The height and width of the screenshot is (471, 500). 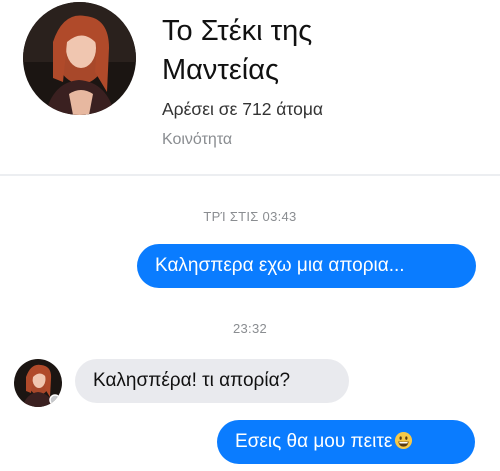 What do you see at coordinates (250, 216) in the screenshot?
I see `message-timestamp: ΤΡΊ ΣΤΙΣ 03:43` at bounding box center [250, 216].